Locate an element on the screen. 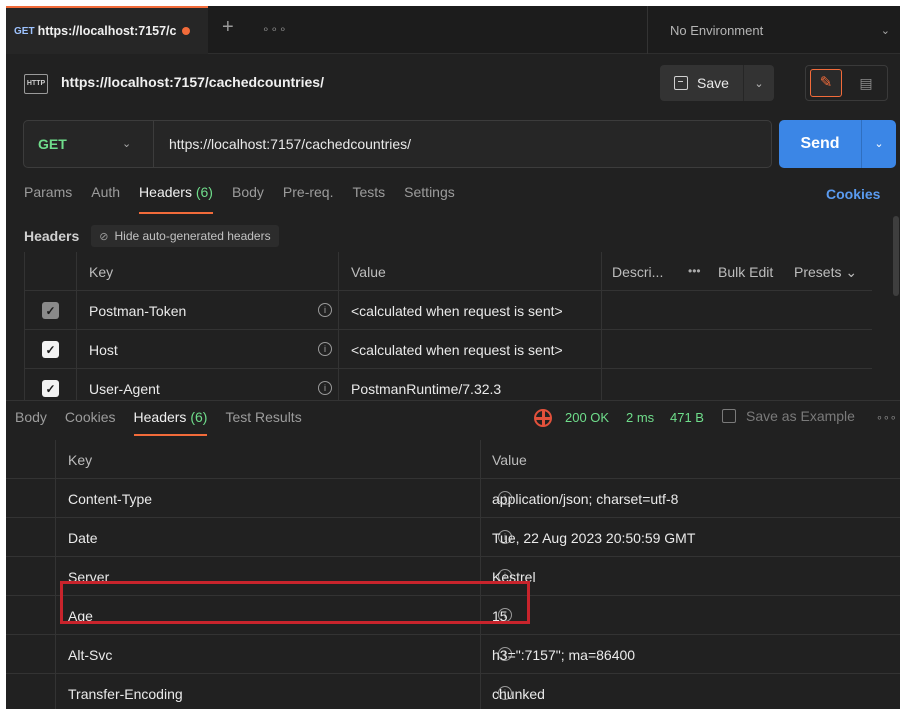  save-label: Save is located at coordinates (713, 83).